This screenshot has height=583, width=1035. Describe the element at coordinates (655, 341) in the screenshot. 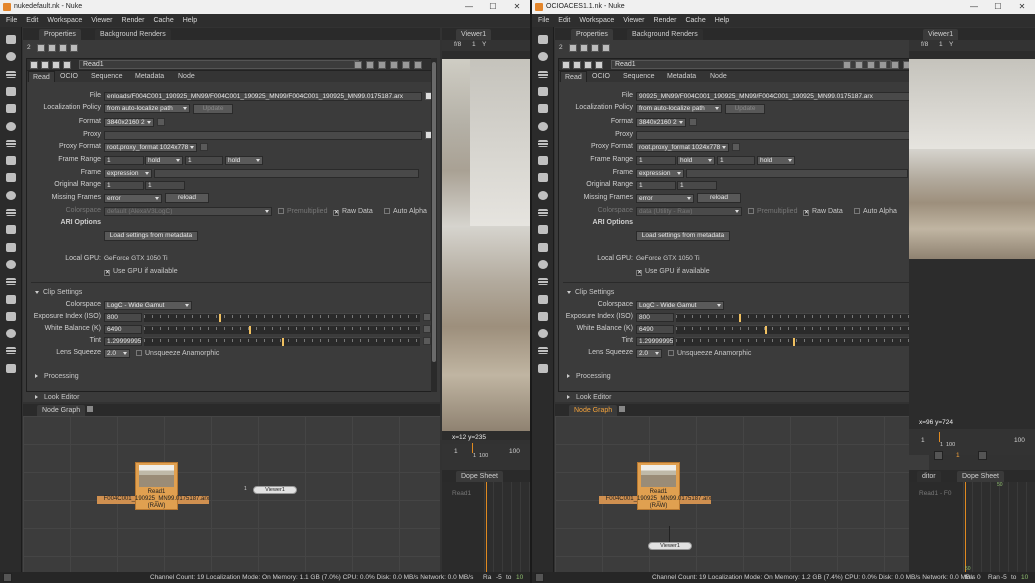

I see `tint-input: 1.29999995` at that location.